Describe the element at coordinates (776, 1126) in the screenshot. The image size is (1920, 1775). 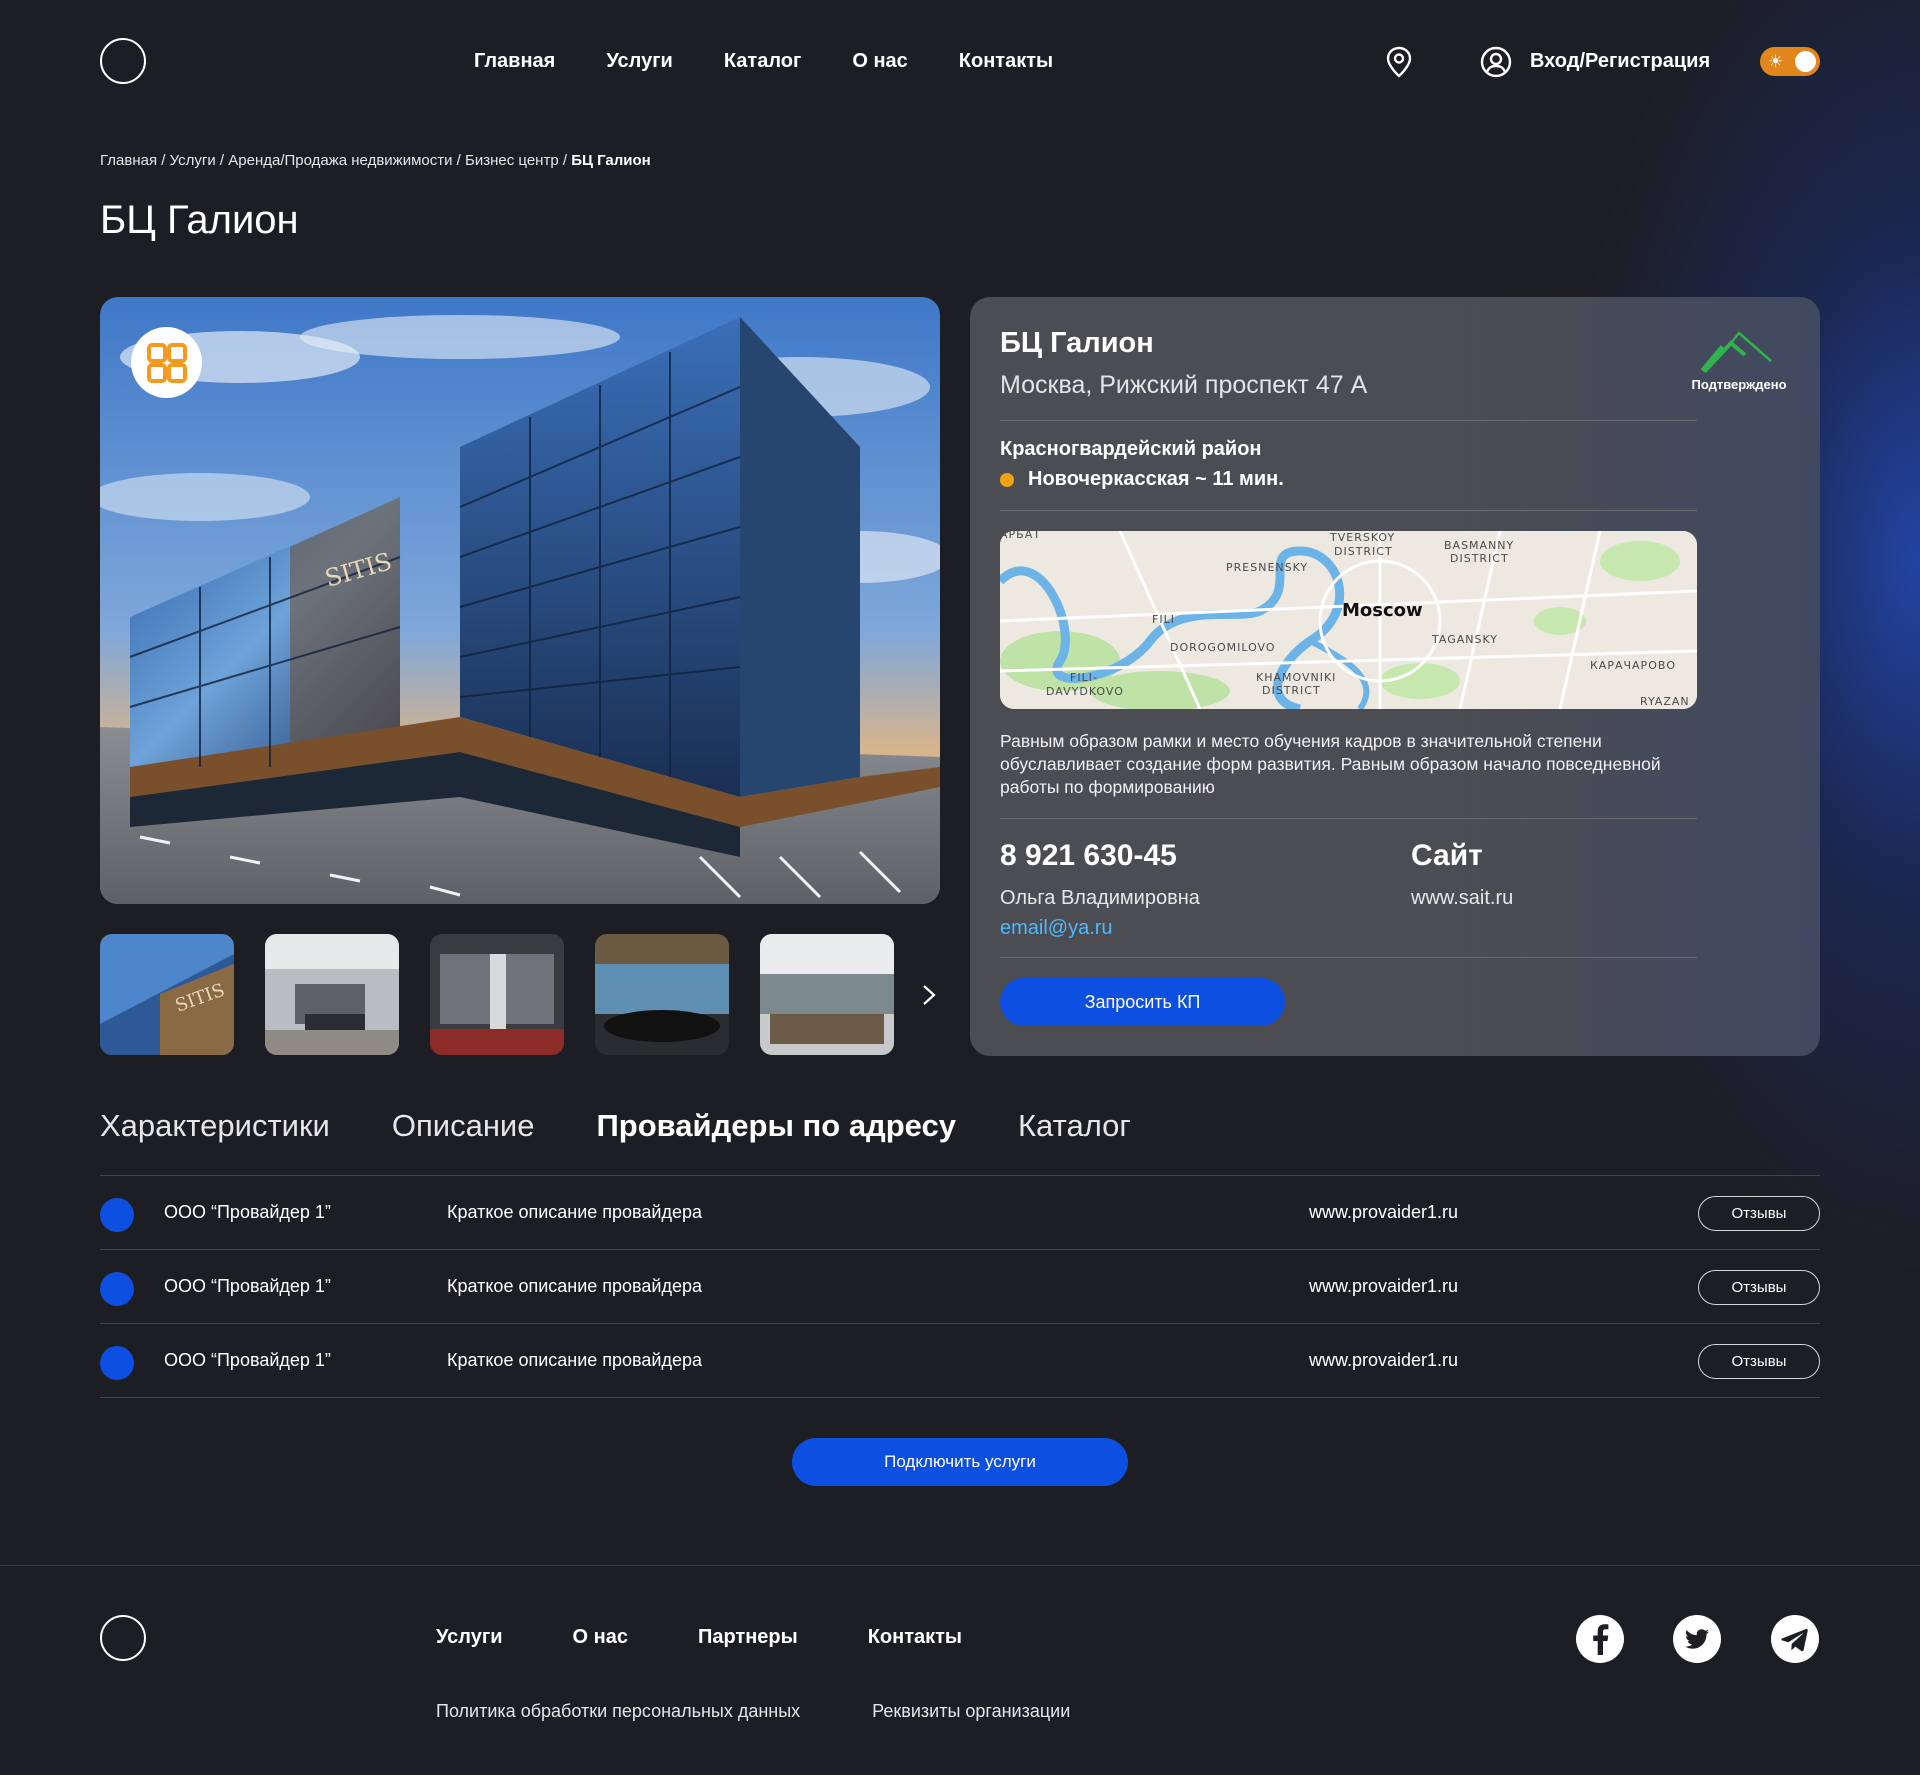
I see `tab-providers: Провайдеры по адресу` at that location.